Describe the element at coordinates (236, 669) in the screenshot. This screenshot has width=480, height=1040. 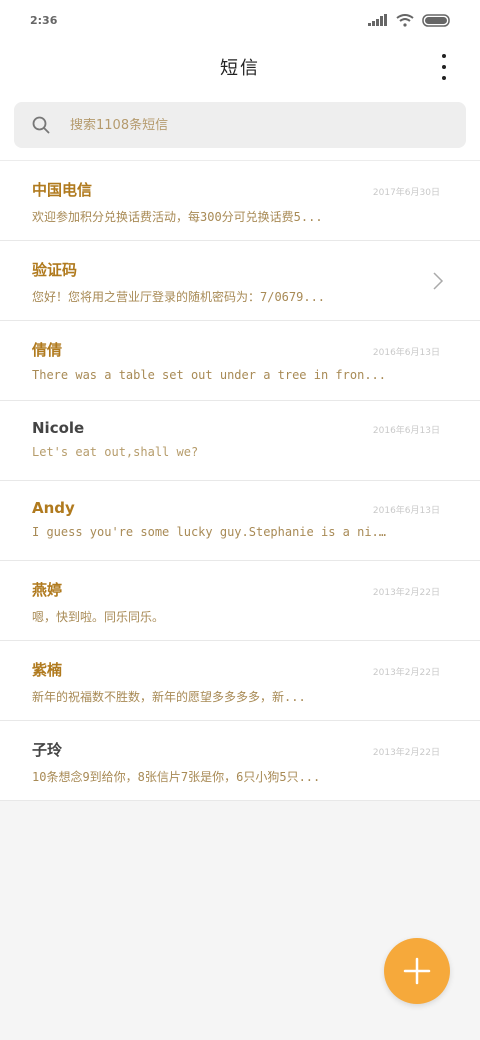
I see `row-header: 紫楠 2013年2月22日` at that location.